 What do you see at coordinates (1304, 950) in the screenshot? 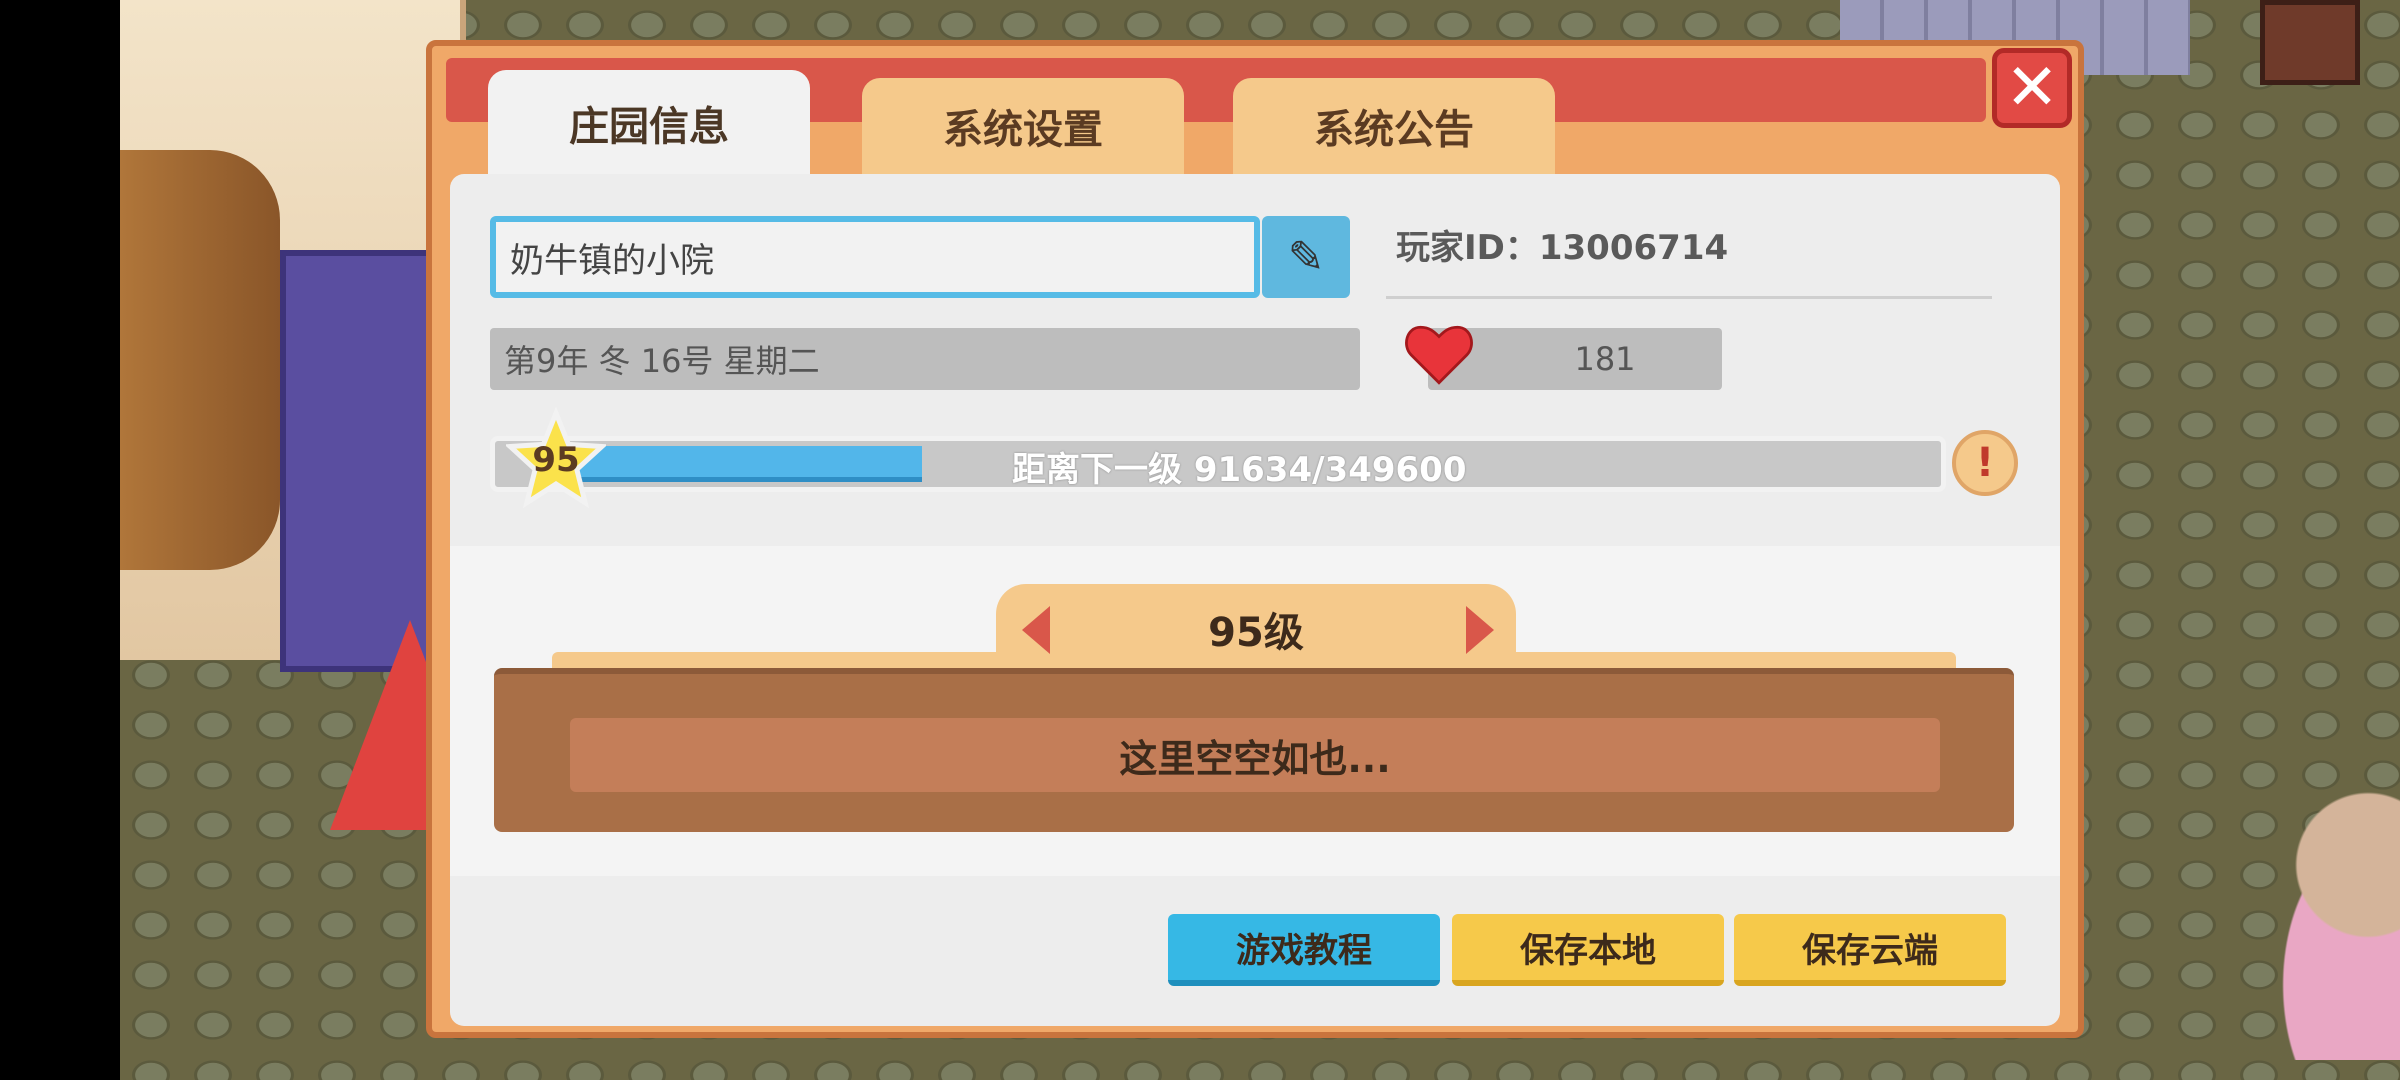
I see `tutorial-button: 游戏教程` at bounding box center [1304, 950].